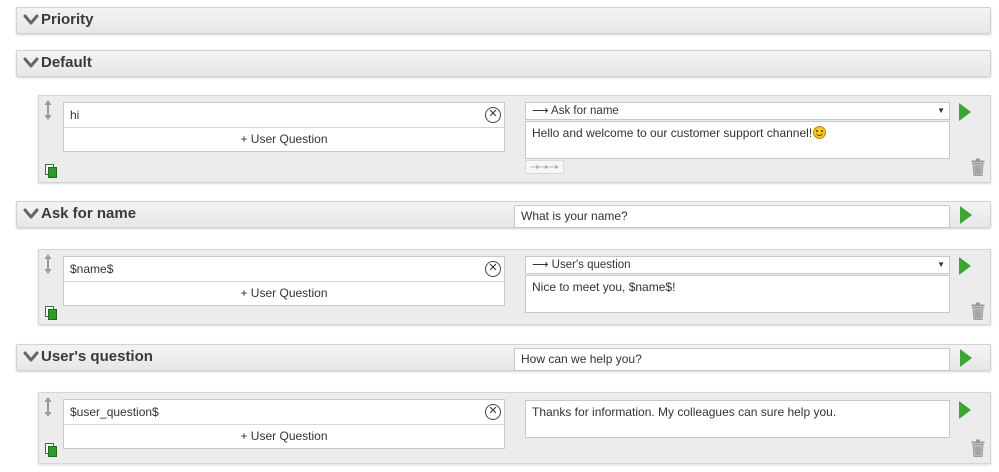 The image size is (999, 472). Describe the element at coordinates (503, 357) in the screenshot. I see `section-header-users-question: User's question How can we help you?` at that location.